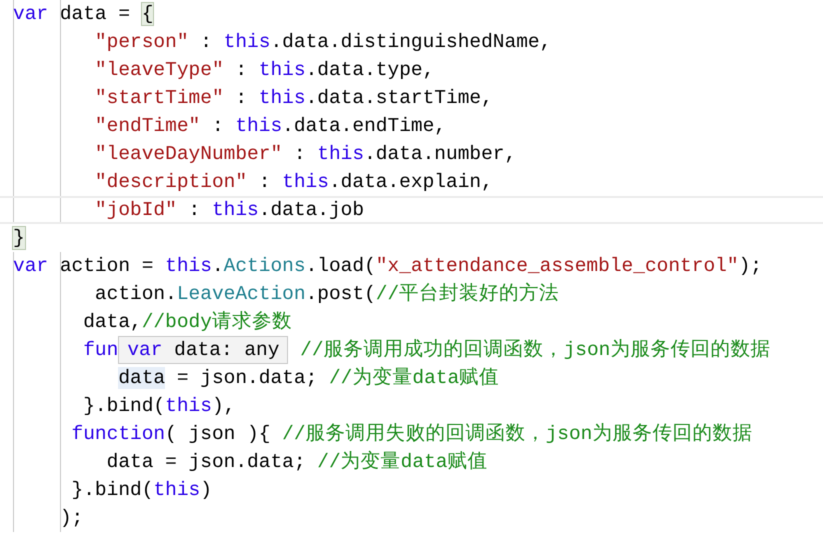  Describe the element at coordinates (218, 434) in the screenshot. I see `code-text: ( json ){` at that location.